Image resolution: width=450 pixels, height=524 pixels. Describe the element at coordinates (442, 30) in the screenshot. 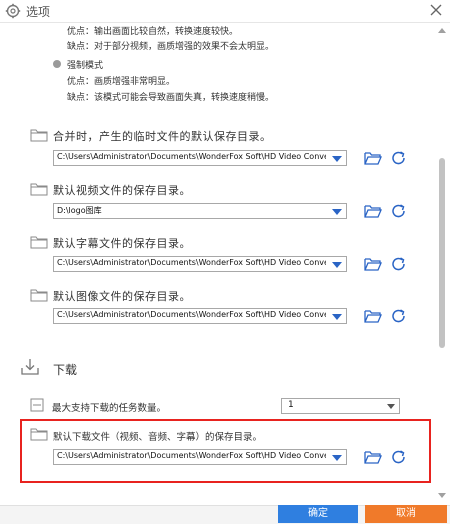

I see `scroll-up-icon` at that location.